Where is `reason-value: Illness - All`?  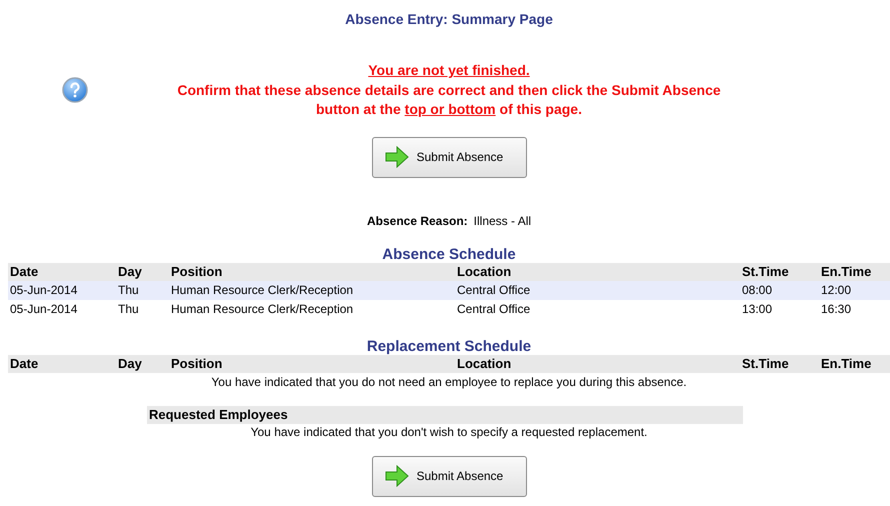
reason-value: Illness - All is located at coordinates (503, 221).